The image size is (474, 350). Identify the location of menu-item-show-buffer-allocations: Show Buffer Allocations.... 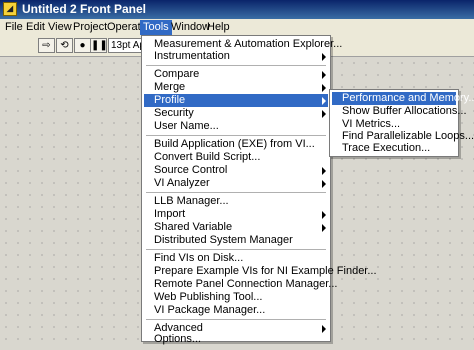
(399, 111).